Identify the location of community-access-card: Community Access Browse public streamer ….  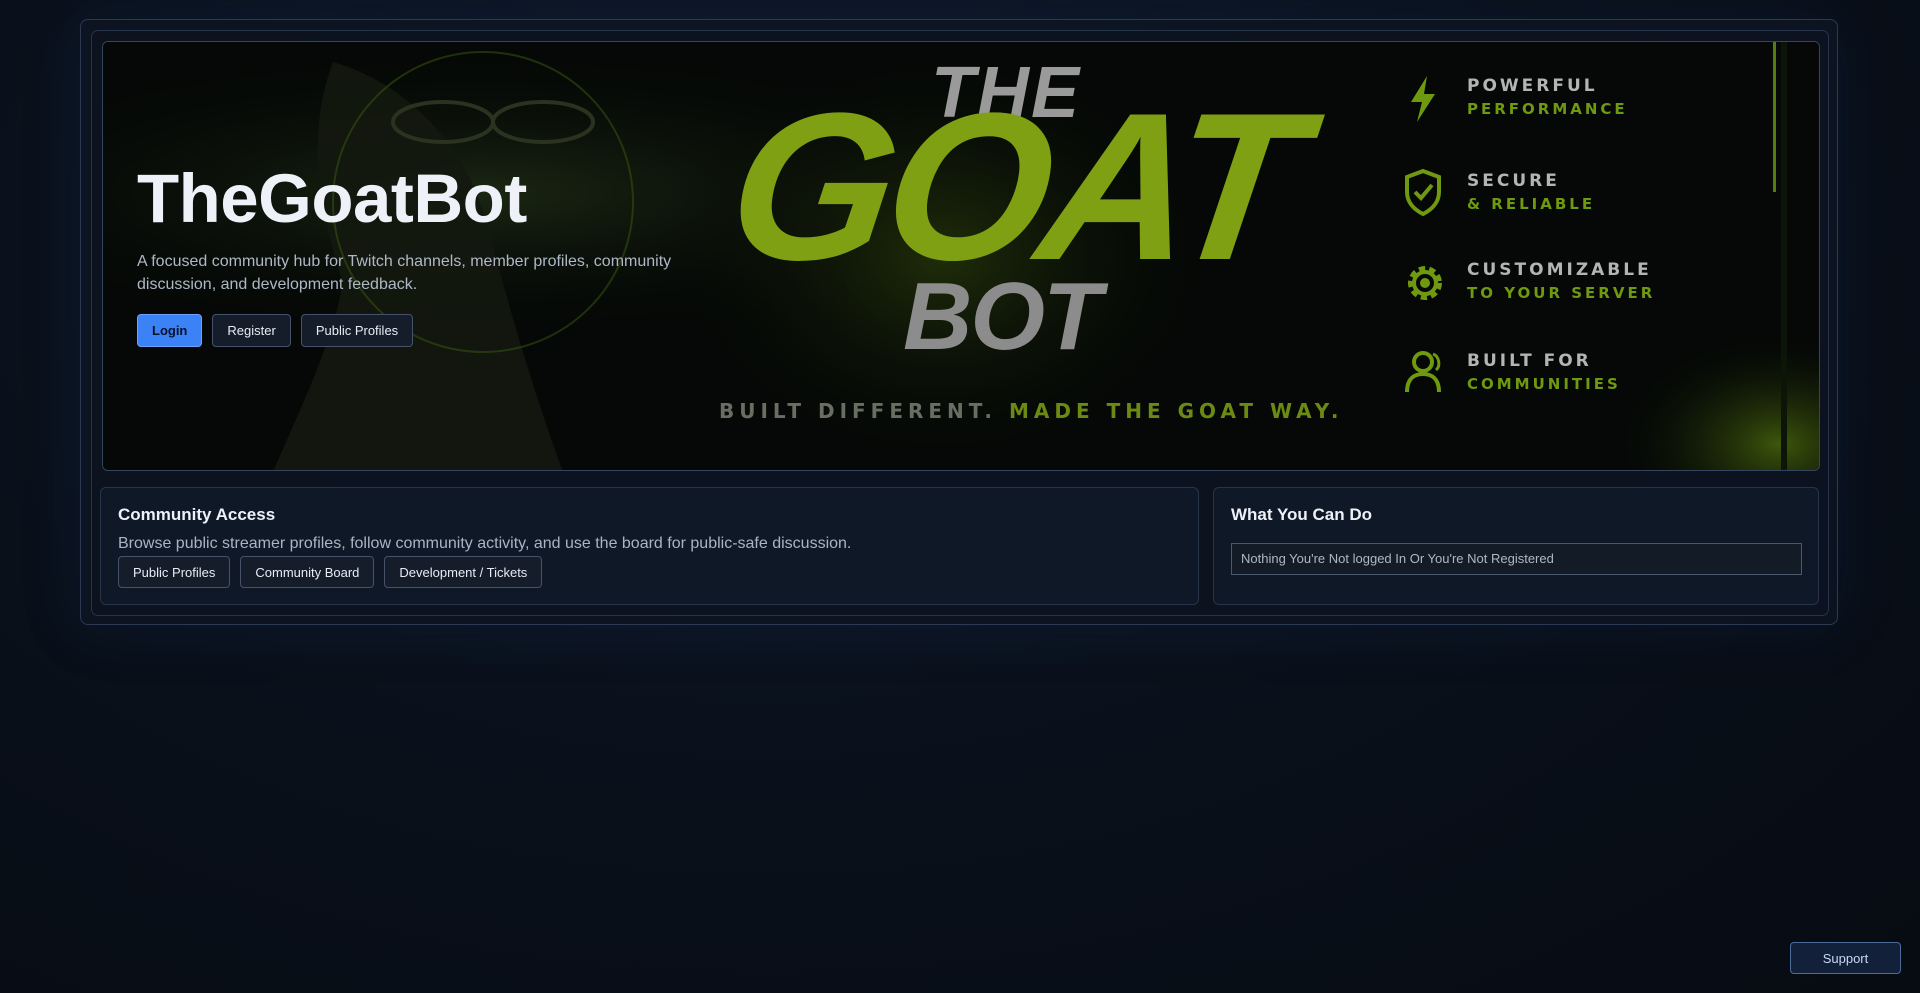
(649, 546).